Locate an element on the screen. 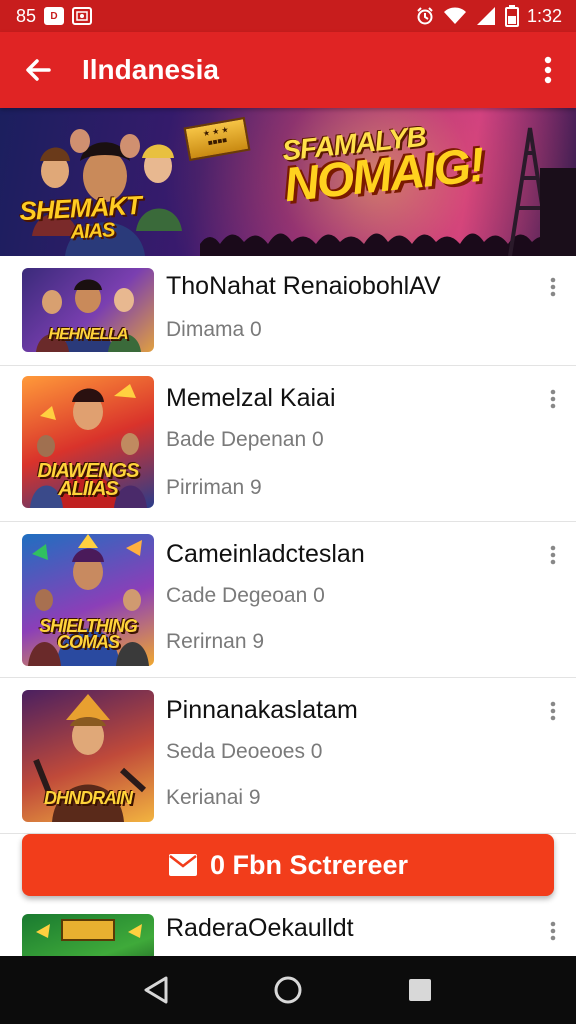  arrow-left-icon is located at coordinates (38, 70).